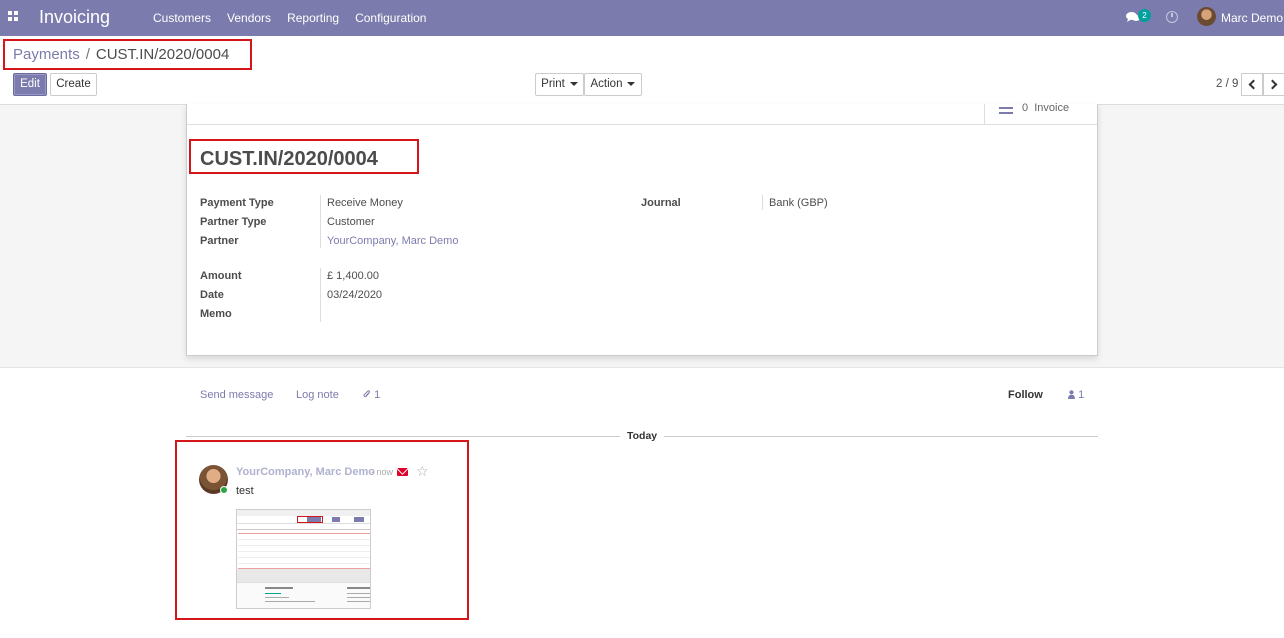 This screenshot has width=1284, height=638. What do you see at coordinates (377, 395) in the screenshot?
I see `attachments-count: 1` at bounding box center [377, 395].